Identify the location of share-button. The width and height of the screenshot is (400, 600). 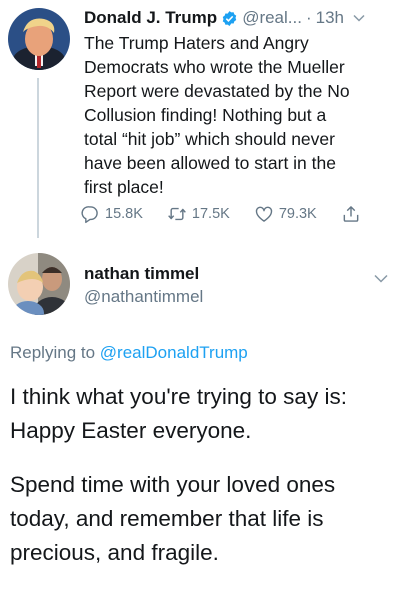
(351, 214).